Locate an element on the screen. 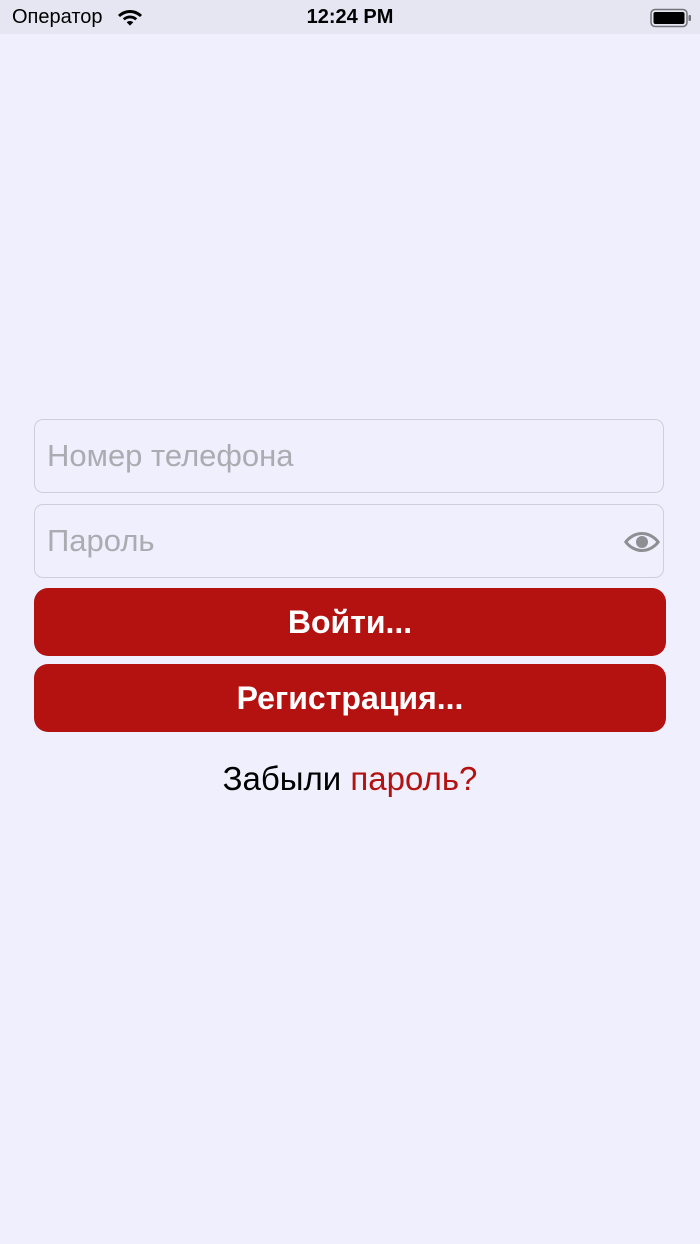 Image resolution: width=700 pixels, height=1244 pixels. forgot-password: Забыли пароль? is located at coordinates (350, 779).